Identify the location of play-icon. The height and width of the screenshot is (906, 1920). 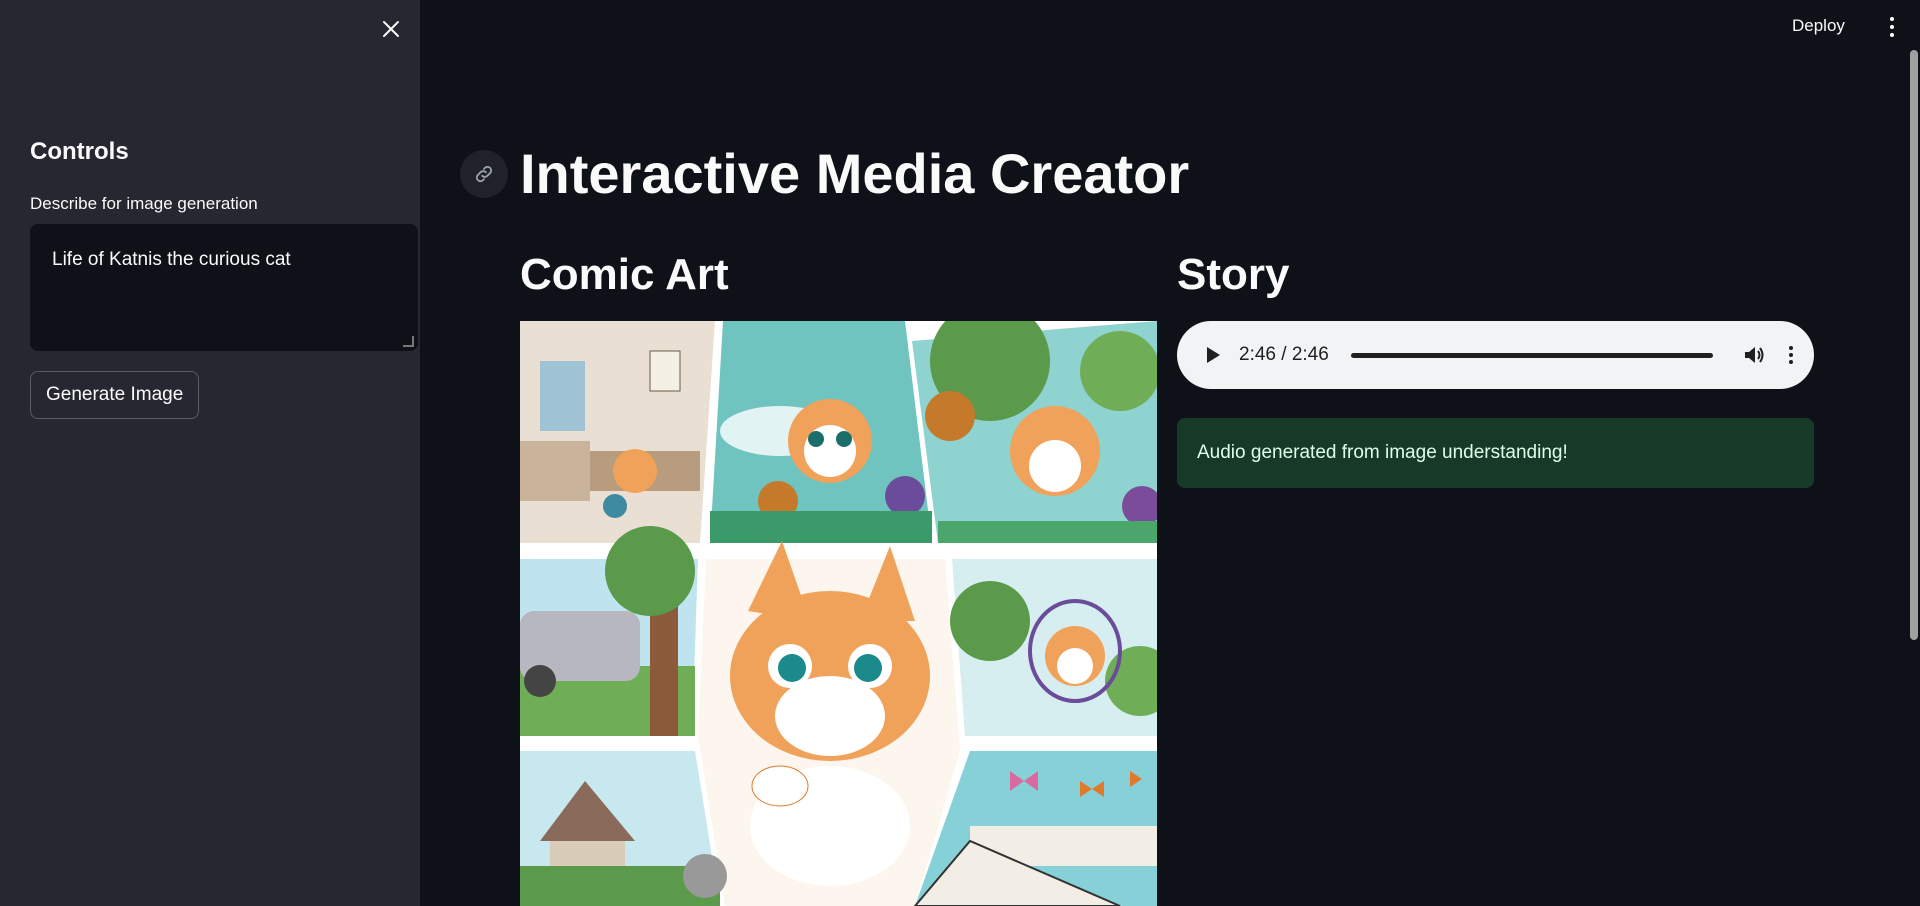
(1213, 355).